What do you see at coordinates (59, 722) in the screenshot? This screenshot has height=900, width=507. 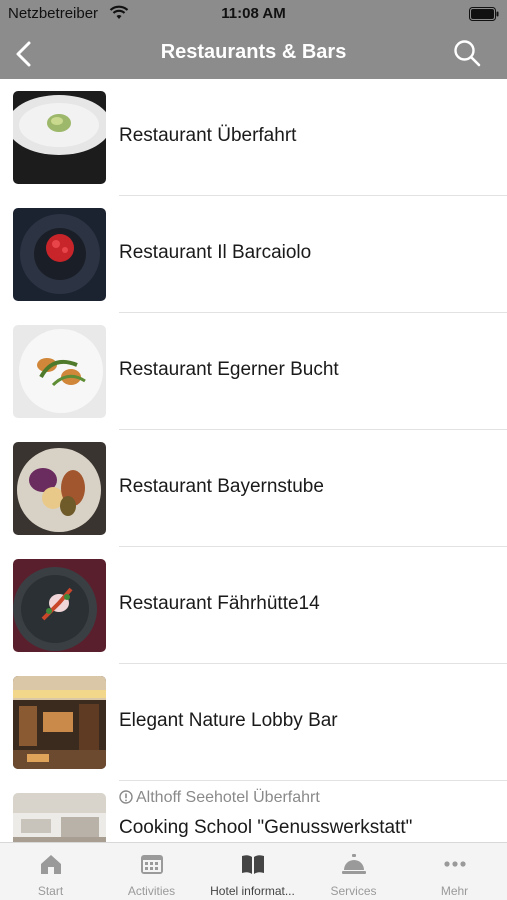 I see `lobby-thumbnail` at bounding box center [59, 722].